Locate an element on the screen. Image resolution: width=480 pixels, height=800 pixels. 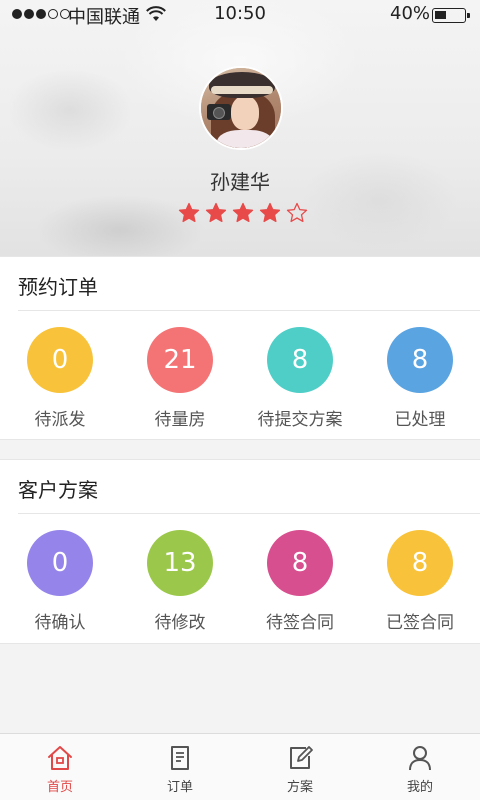
stat-pending-contract: 8 待签合同 is located at coordinates (300, 581).